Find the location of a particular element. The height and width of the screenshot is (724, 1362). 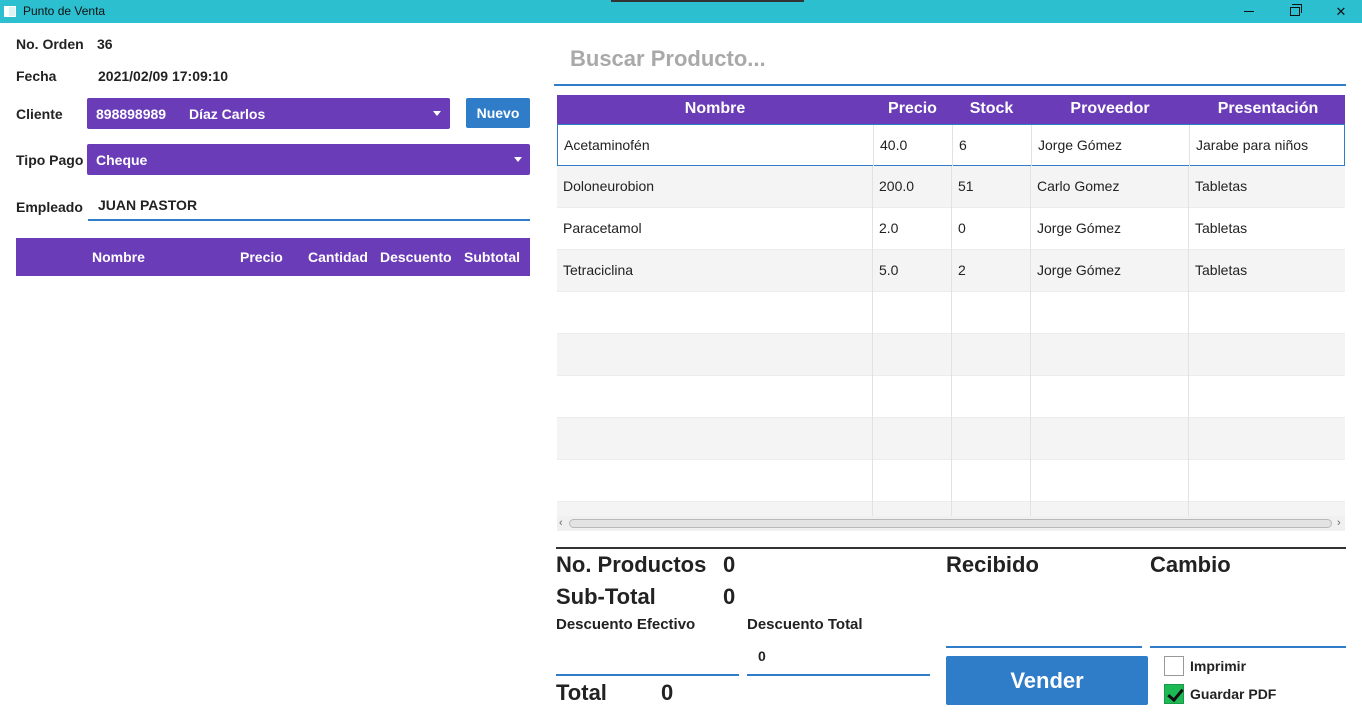

cell-price: 200.0 is located at coordinates (897, 186).